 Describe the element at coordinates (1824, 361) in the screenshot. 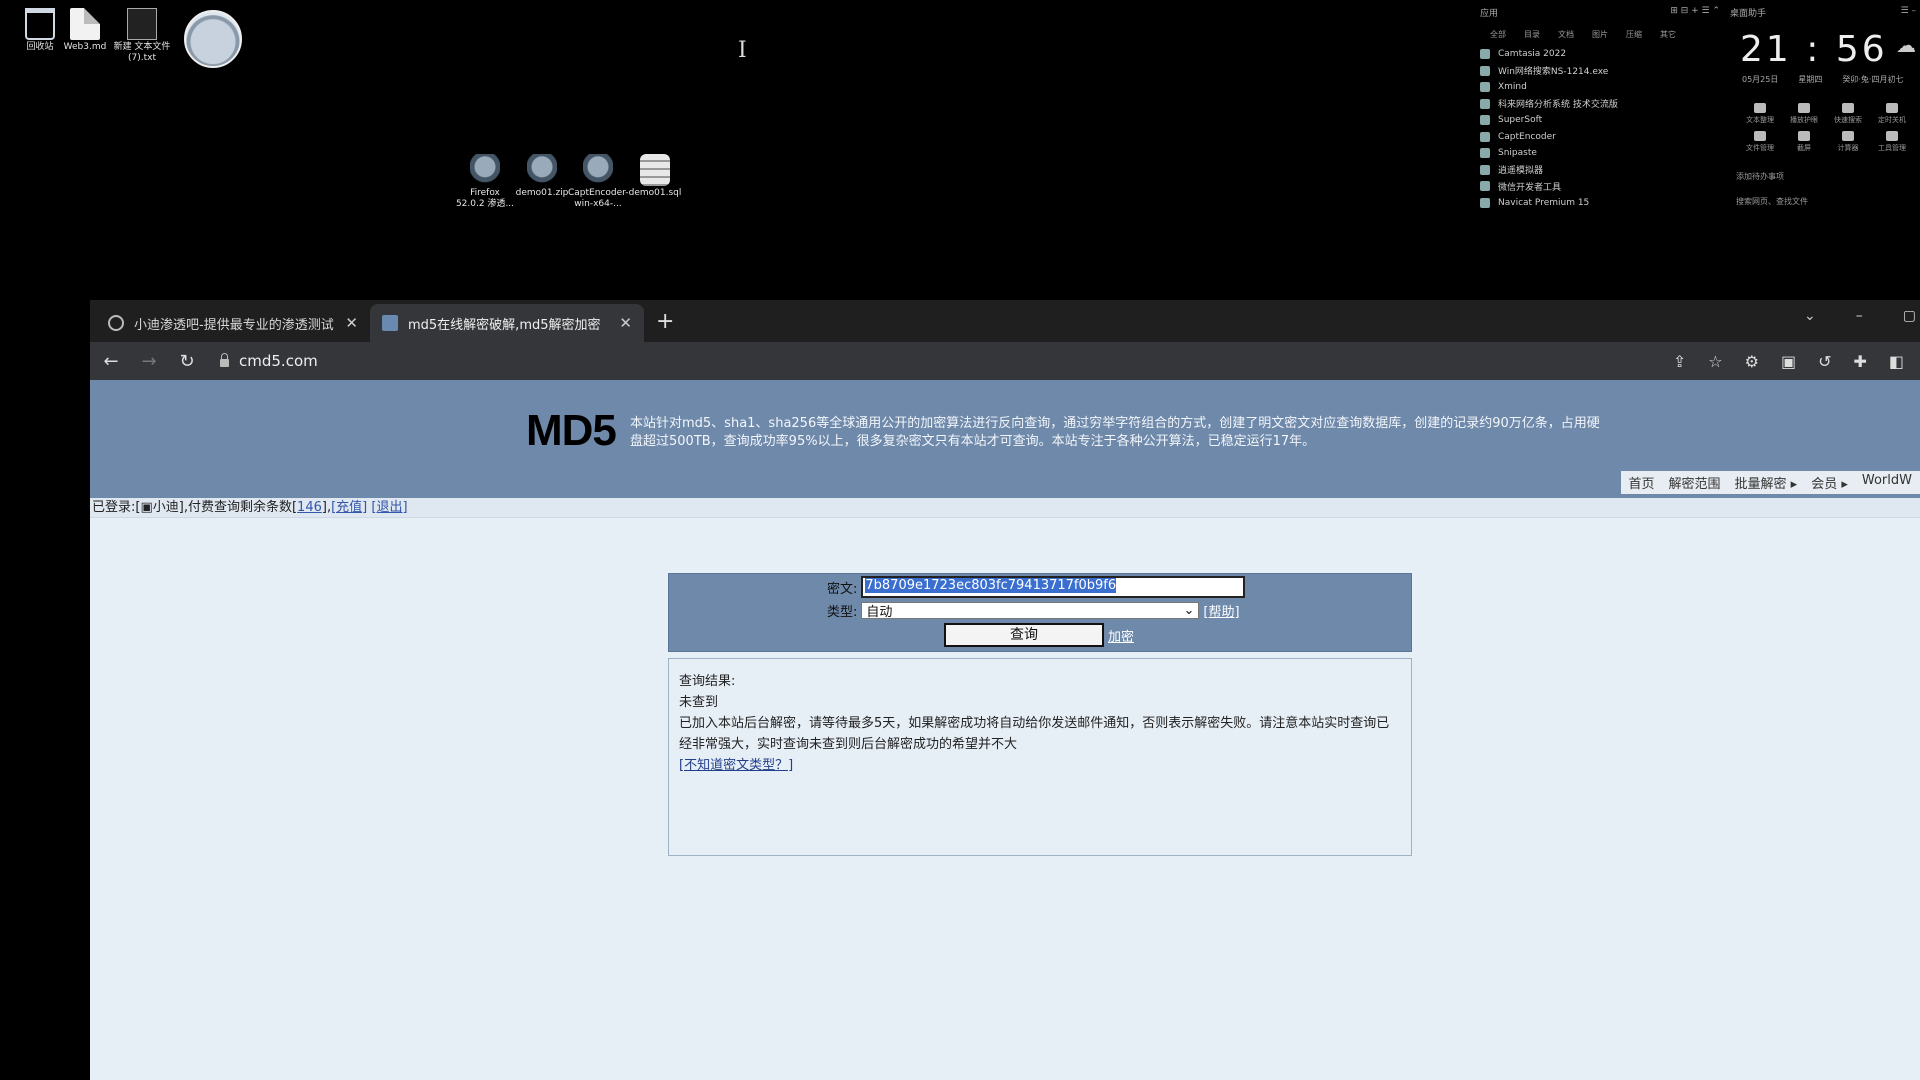

I see `extension-icon: ↺` at that location.